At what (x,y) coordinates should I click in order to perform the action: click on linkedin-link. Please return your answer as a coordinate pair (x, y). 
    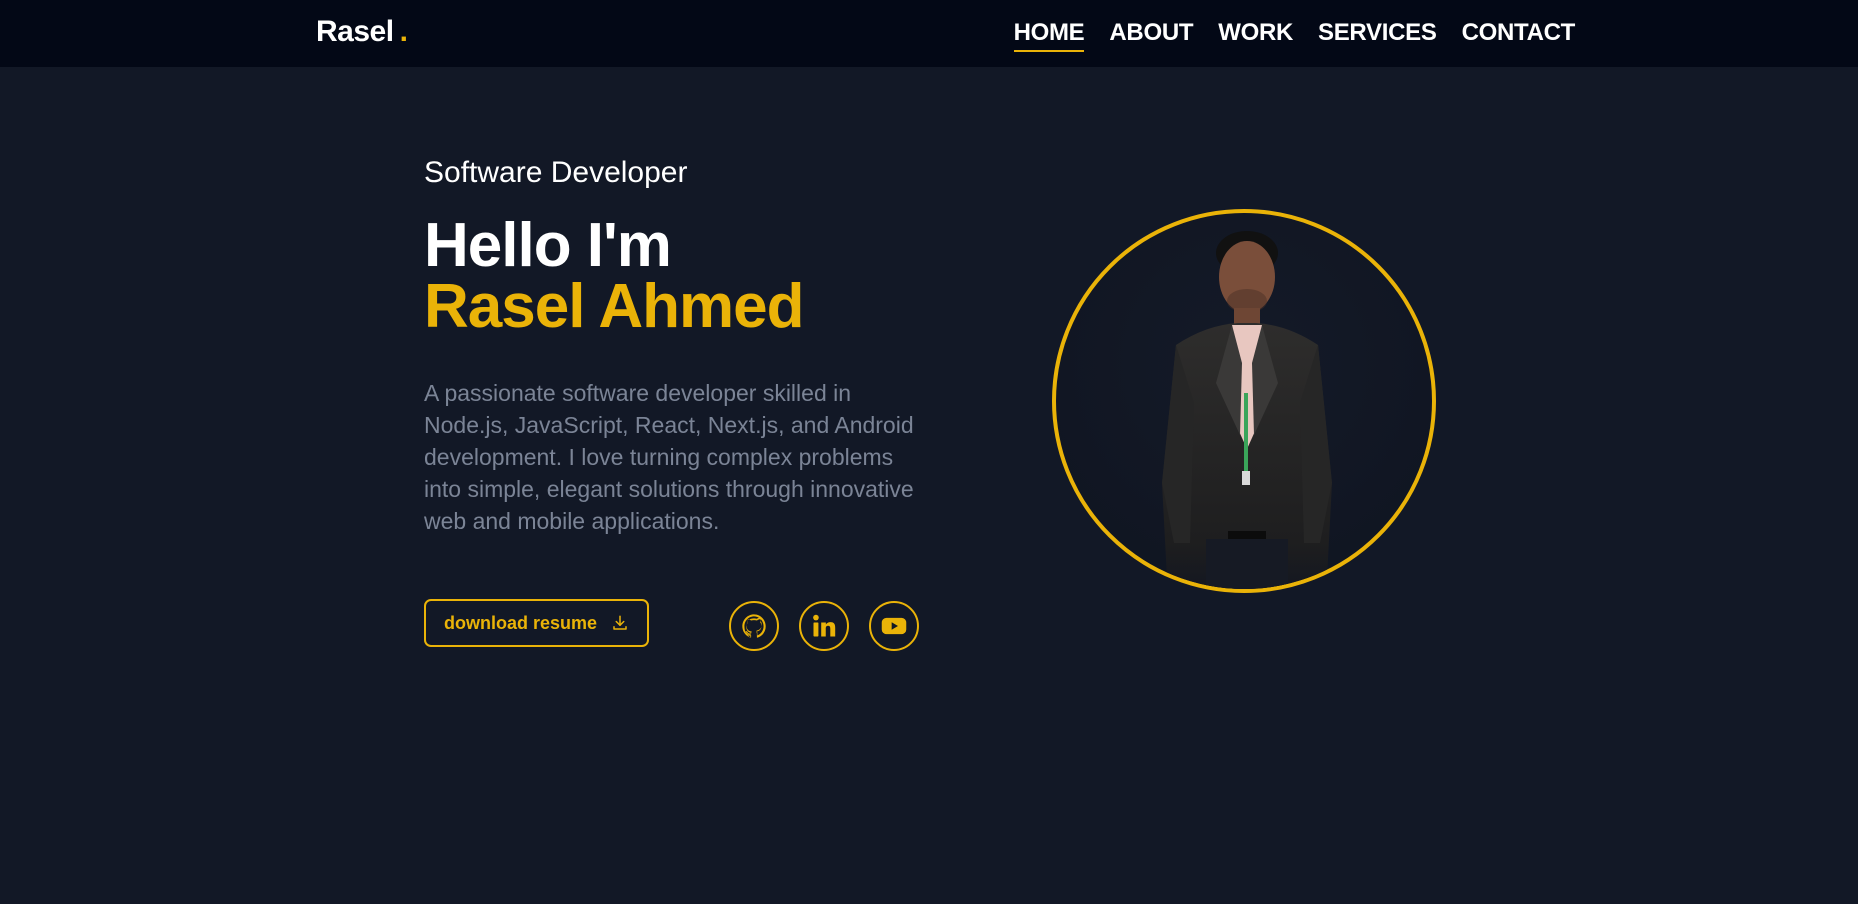
    Looking at the image, I should click on (824, 626).